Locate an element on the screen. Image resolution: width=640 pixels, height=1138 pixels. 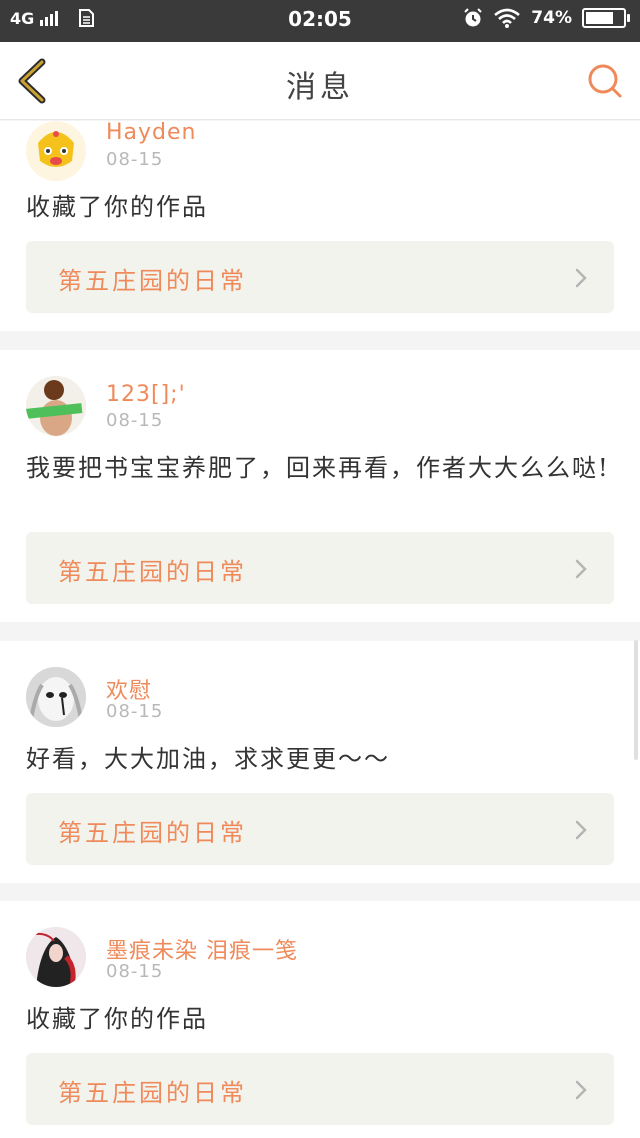
page-title: 消息 is located at coordinates (320, 87).